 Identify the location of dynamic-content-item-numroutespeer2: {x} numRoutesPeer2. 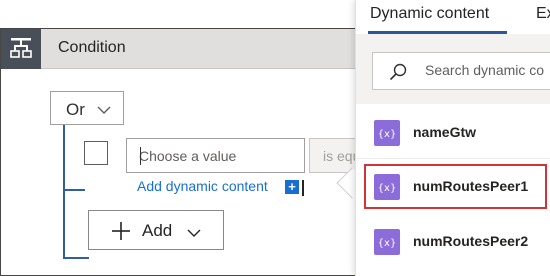
(453, 242).